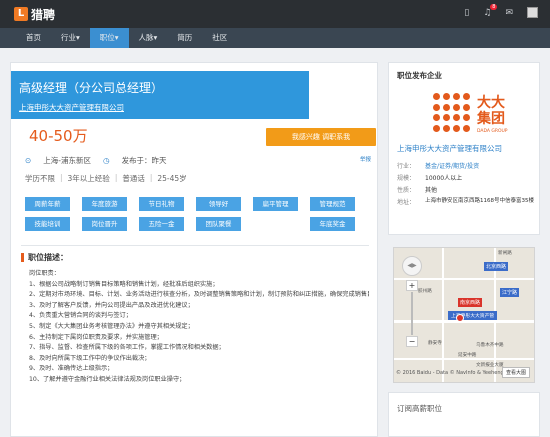 The height and width of the screenshot is (437, 550). What do you see at coordinates (419, 408) in the screenshot?
I see `subscribe-title: 订阅高薪职位` at bounding box center [419, 408].